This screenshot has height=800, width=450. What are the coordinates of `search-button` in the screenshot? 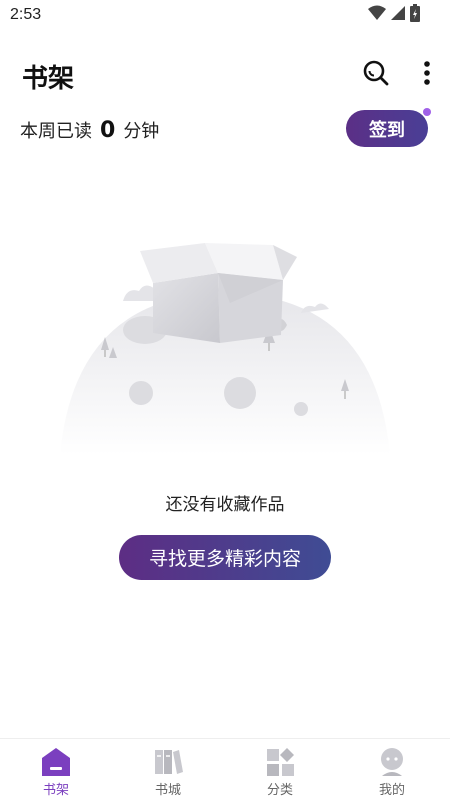 It's located at (376, 75).